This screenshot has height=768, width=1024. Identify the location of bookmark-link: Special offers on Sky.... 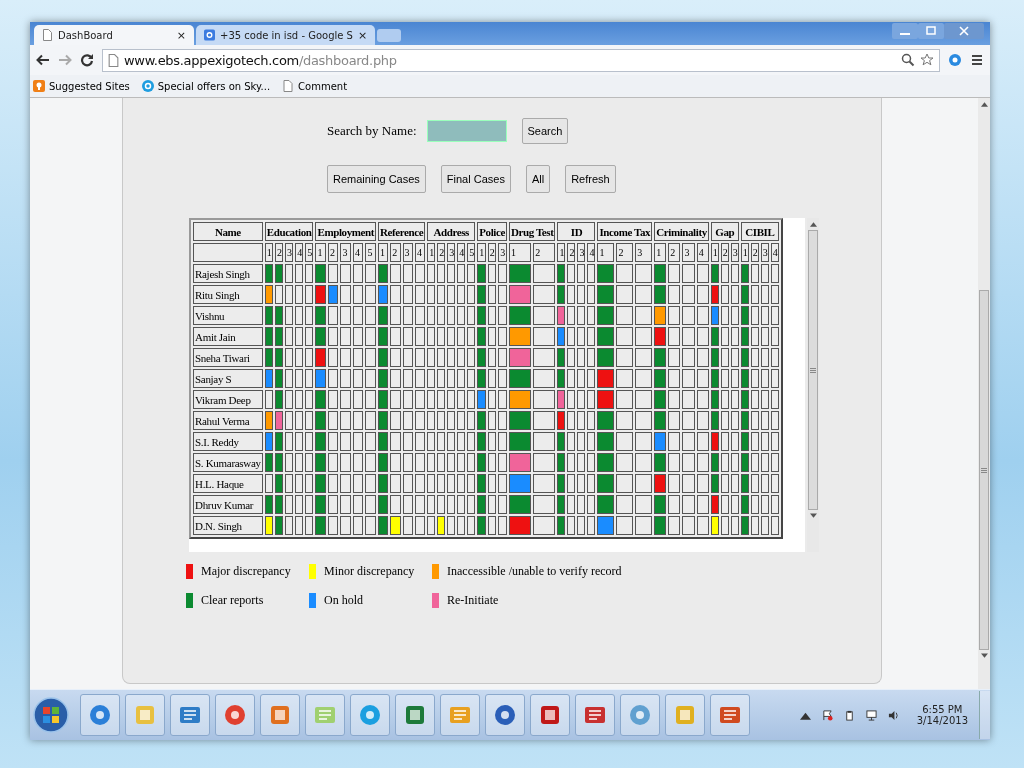
(206, 86).